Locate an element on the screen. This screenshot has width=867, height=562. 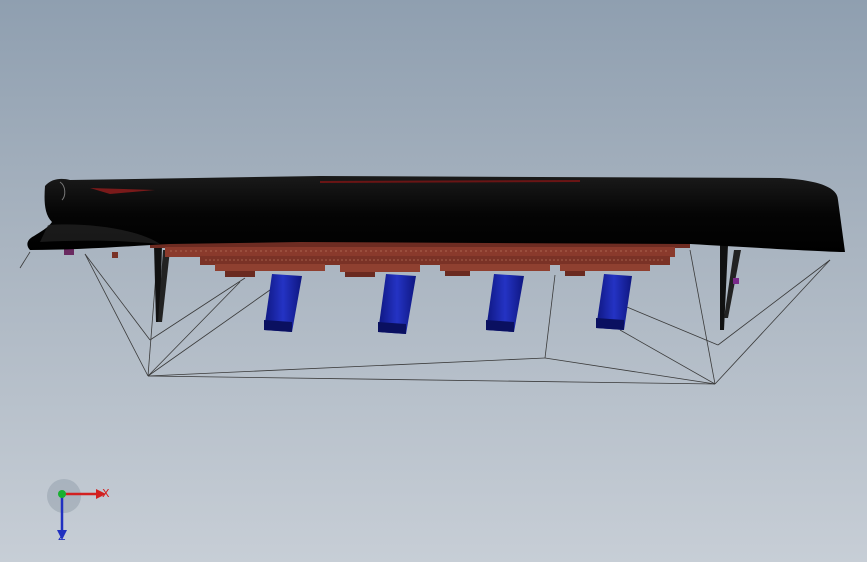
axis-z-label: Z is located at coordinates (62, 536).